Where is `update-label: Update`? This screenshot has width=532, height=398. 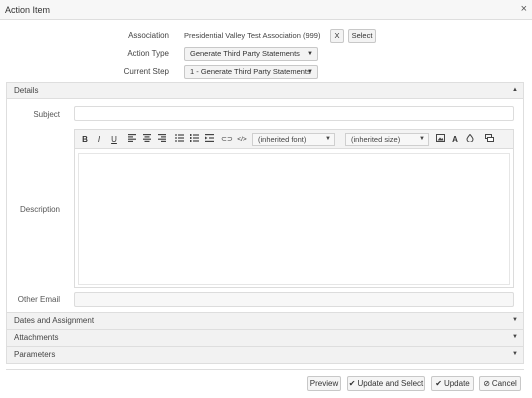
update-label: Update is located at coordinates (456, 383).